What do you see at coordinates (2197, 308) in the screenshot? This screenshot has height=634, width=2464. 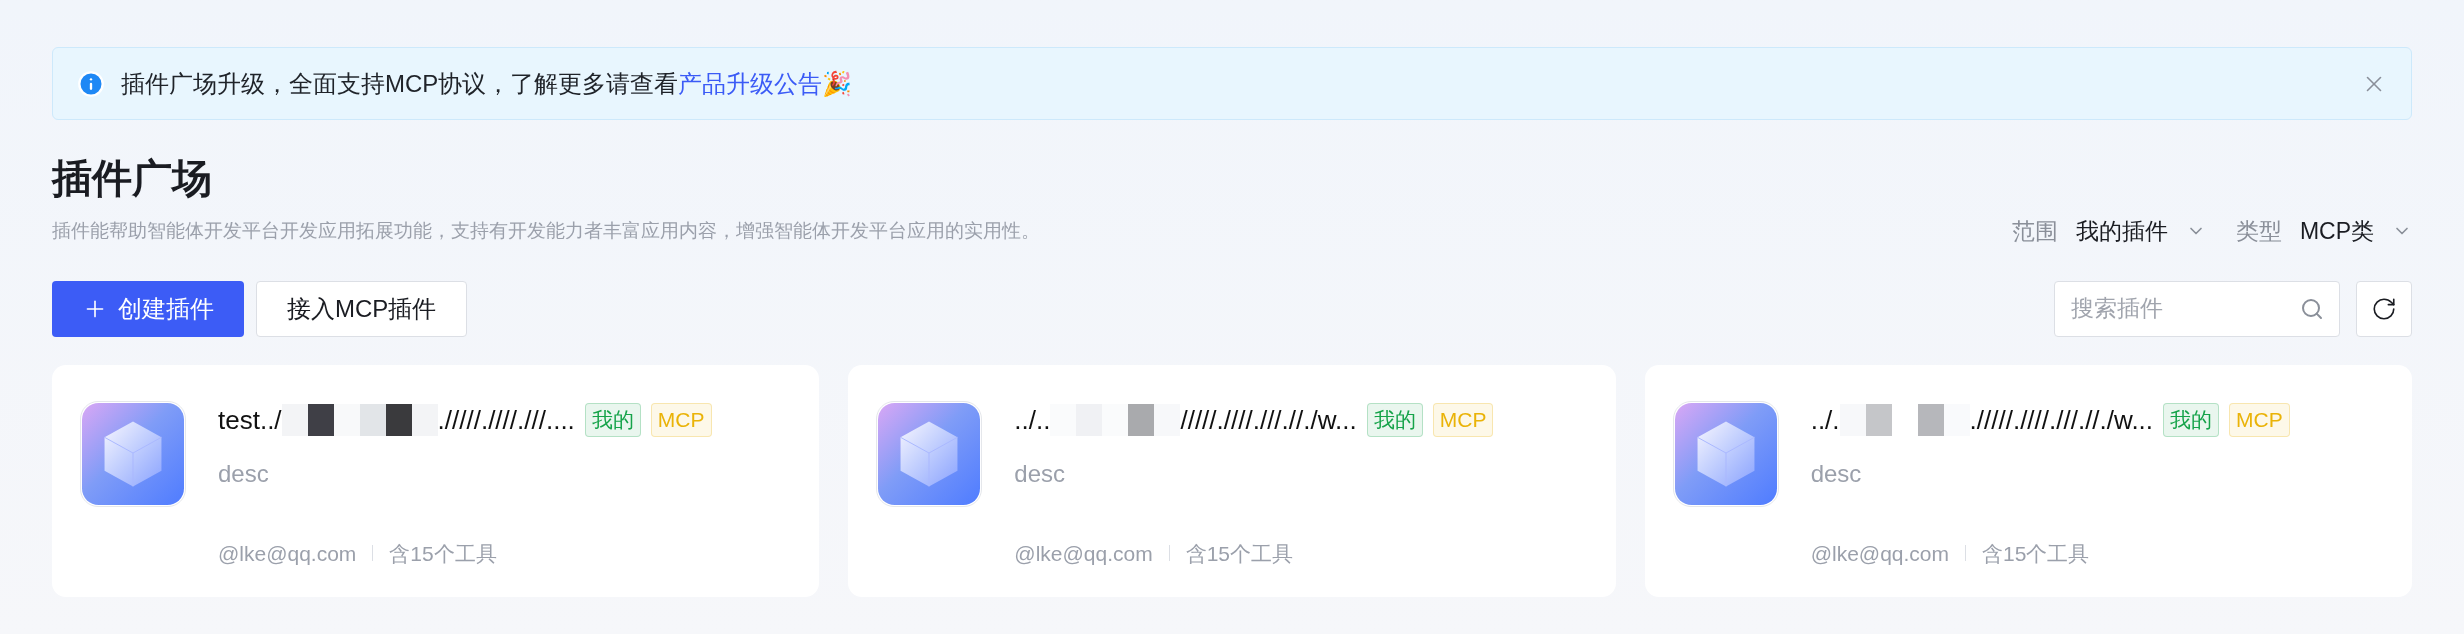 I see `search-field: 搜索插件` at bounding box center [2197, 308].